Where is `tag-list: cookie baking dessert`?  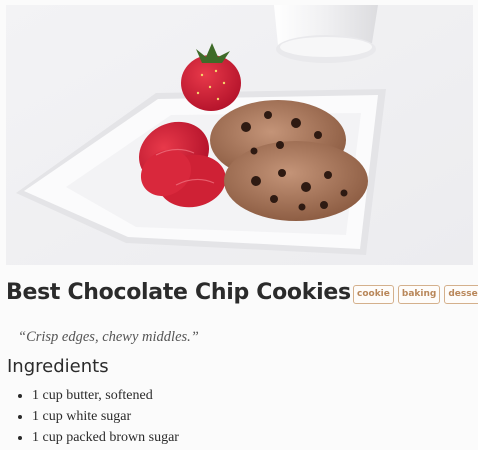
tag-list: cookie baking dessert is located at coordinates (415, 294).